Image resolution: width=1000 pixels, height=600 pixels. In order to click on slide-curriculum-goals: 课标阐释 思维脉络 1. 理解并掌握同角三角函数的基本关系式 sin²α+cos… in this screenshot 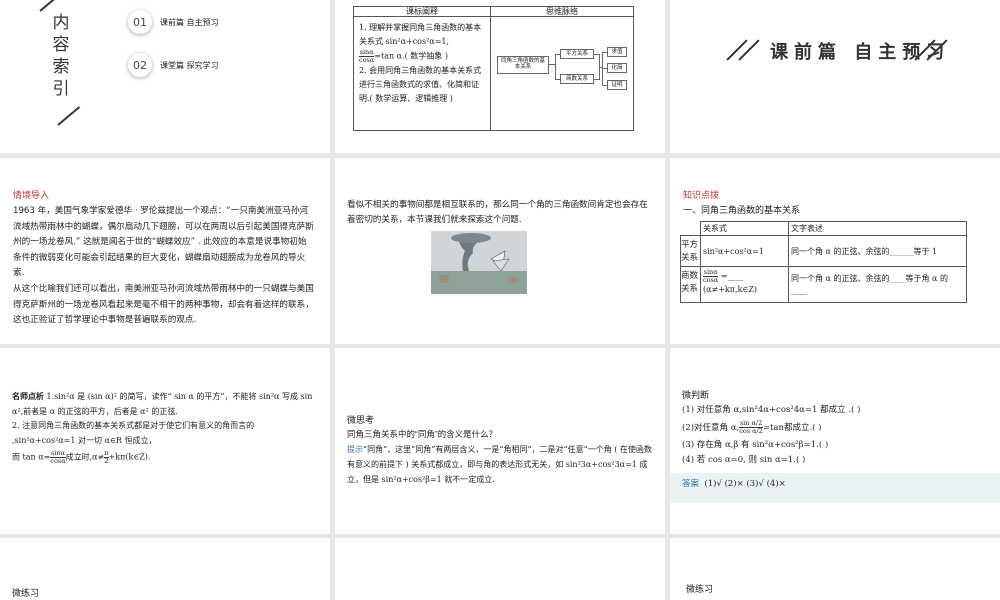, I will do `click(500, 76)`.